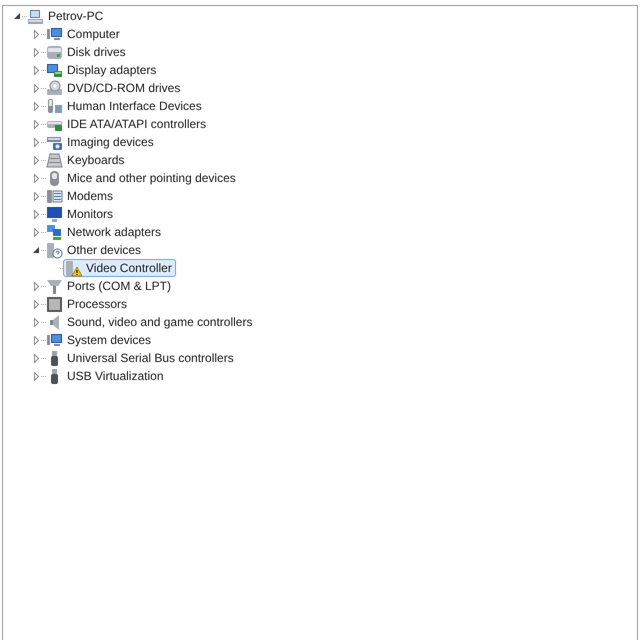 The width and height of the screenshot is (641, 640). I want to click on item-label: Keyboards, so click(95, 160).